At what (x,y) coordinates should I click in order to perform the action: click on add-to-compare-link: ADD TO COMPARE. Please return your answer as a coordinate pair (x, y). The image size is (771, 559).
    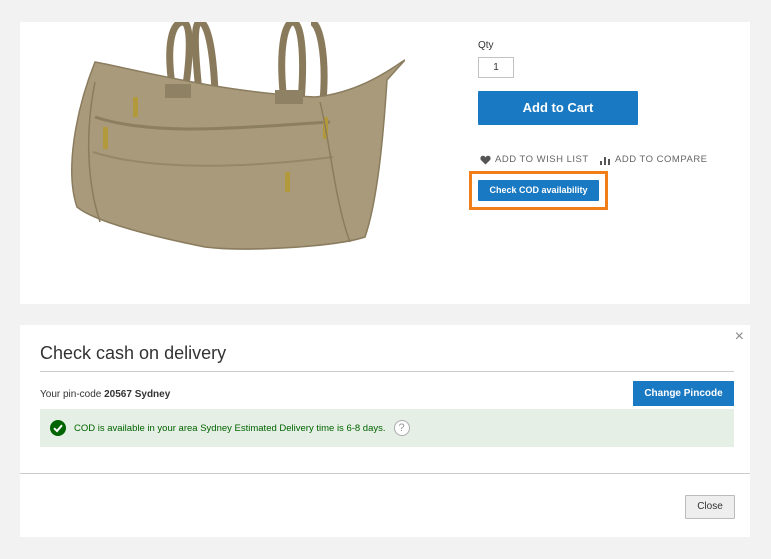
    Looking at the image, I should click on (654, 159).